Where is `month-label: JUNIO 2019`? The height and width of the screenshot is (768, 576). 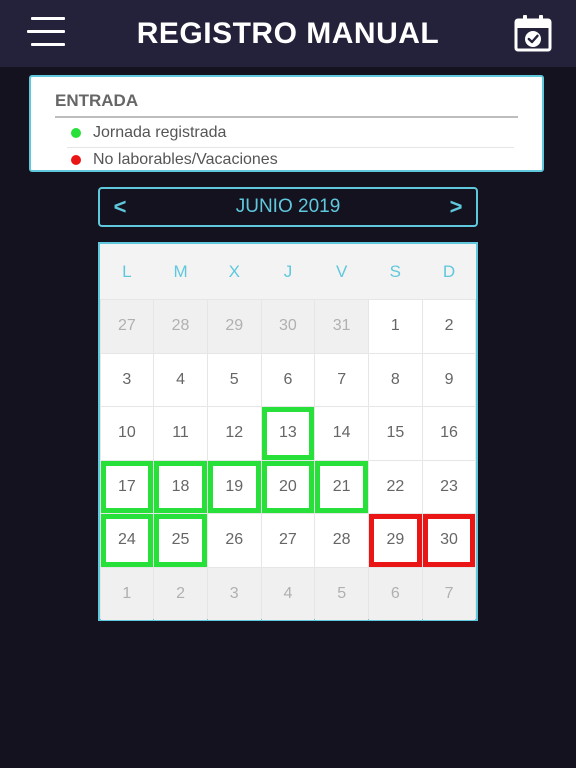
month-label: JUNIO 2019 is located at coordinates (288, 206).